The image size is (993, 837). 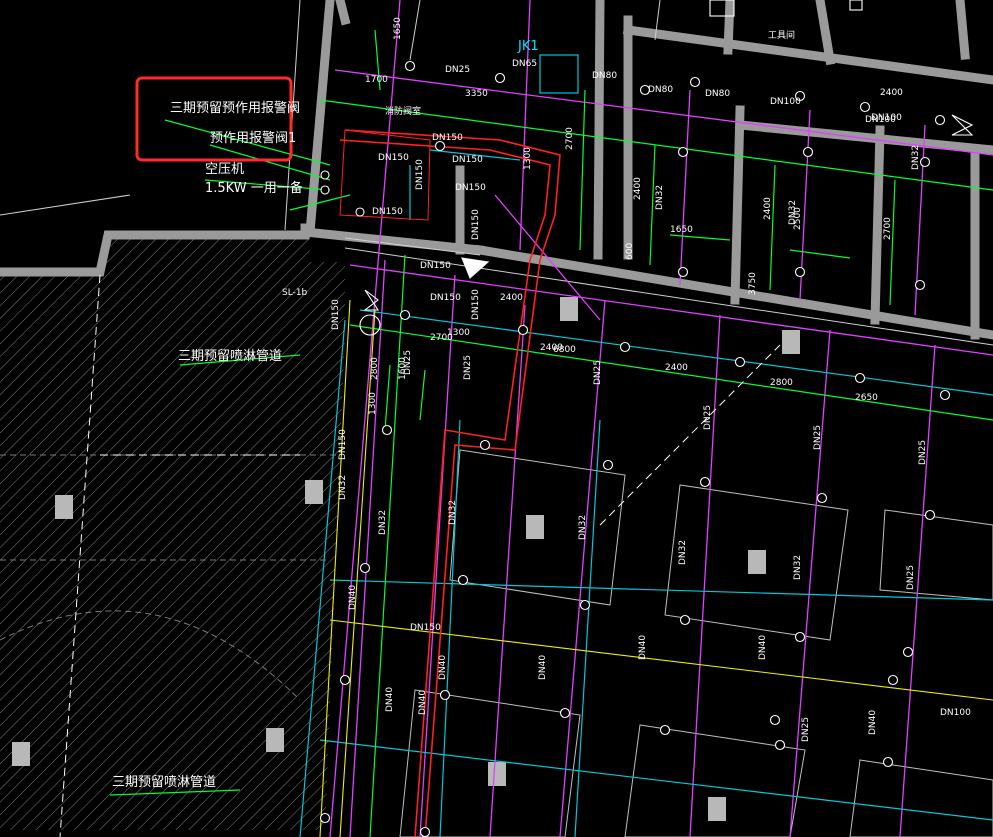 I want to click on phase3-sprinkler-label-2: 三期预留喷淋管道, so click(x=164, y=782).